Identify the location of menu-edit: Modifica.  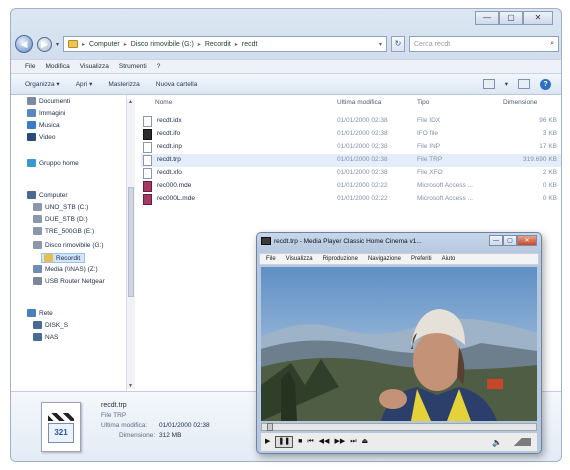
(57, 66).